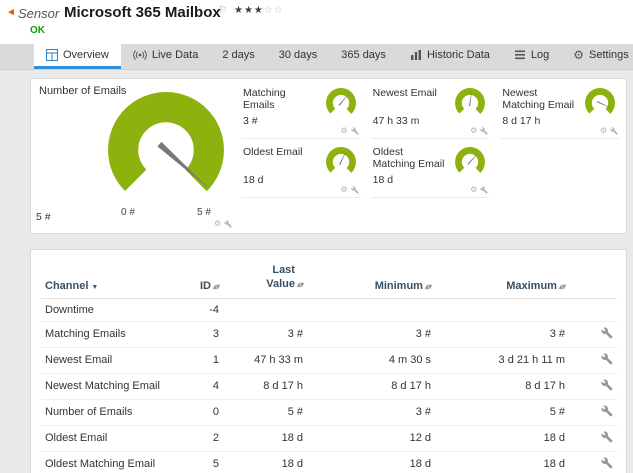  I want to click on tab-30-days: 30 days, so click(298, 56).